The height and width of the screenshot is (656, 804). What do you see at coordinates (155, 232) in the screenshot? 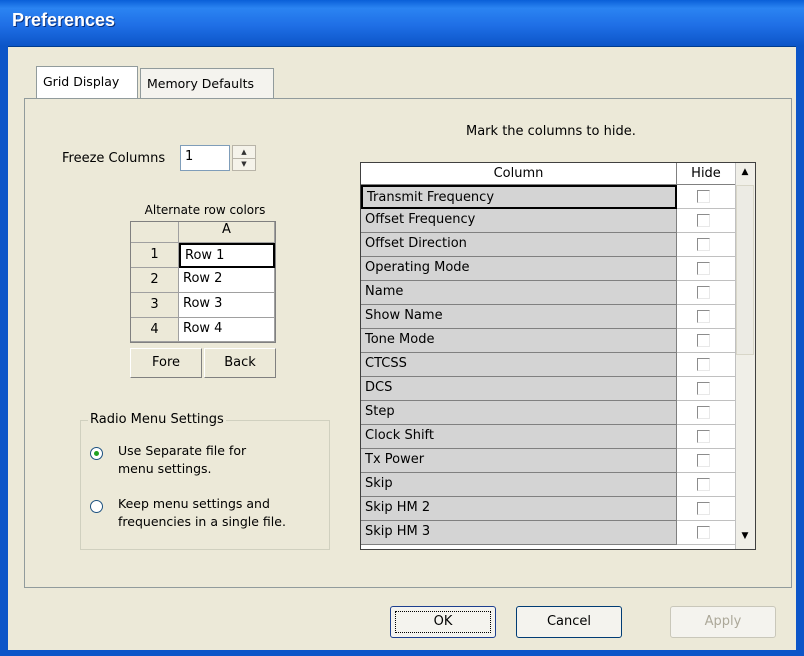
I see `grid-corner` at bounding box center [155, 232].